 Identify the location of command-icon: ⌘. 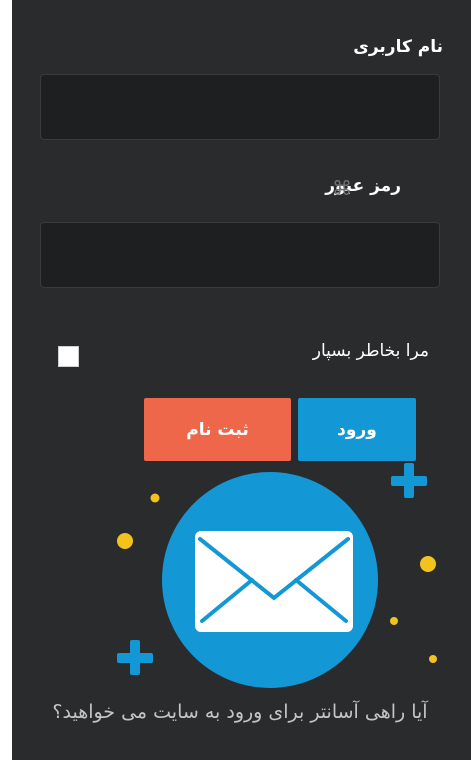
(342, 188).